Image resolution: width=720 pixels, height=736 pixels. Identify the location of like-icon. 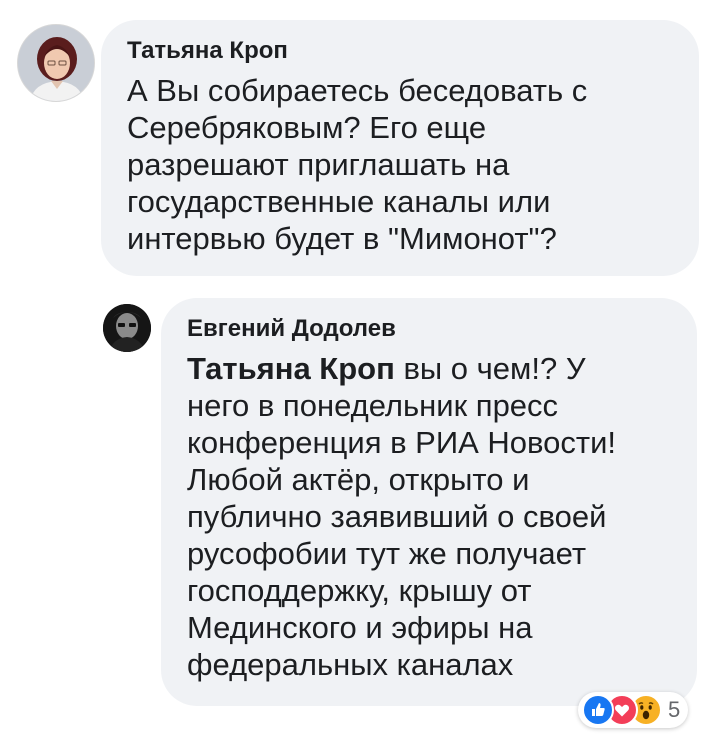
(598, 710).